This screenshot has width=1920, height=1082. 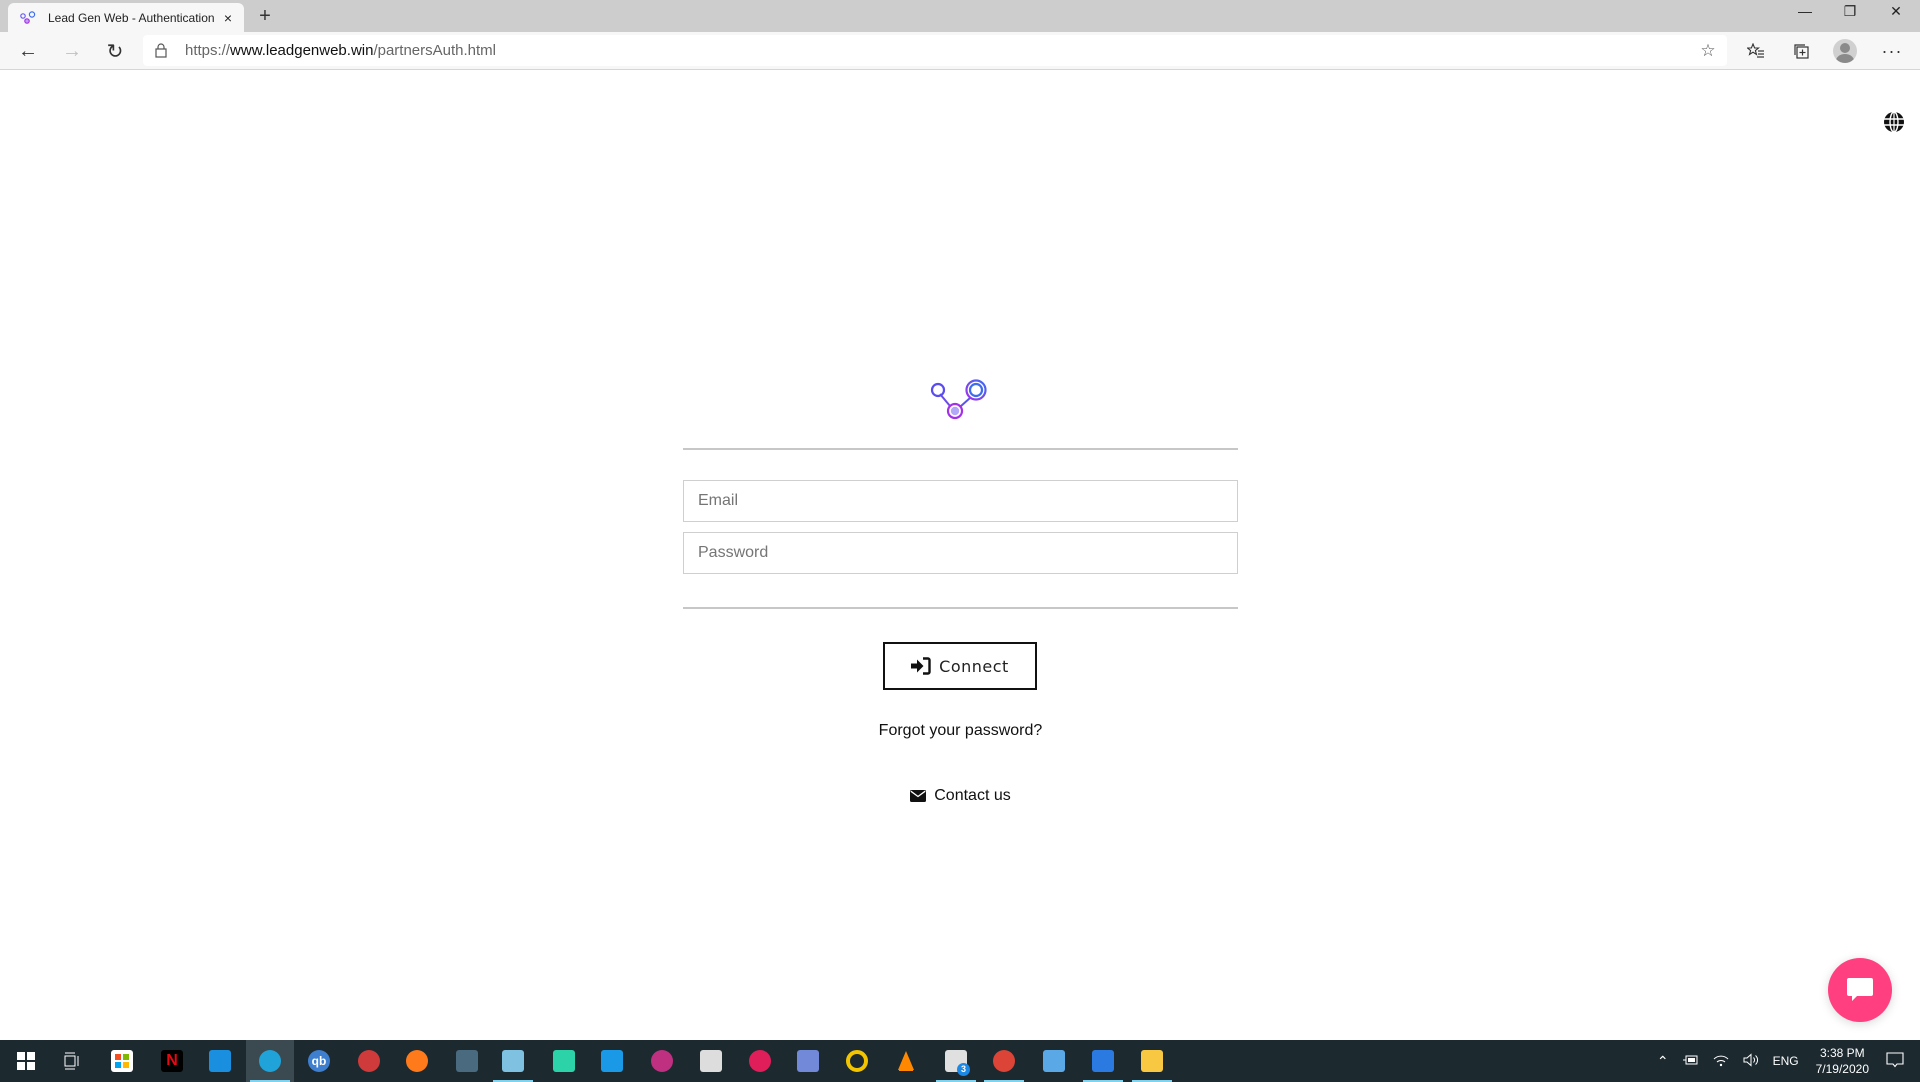 I want to click on favorites-icon, so click(x=1756, y=51).